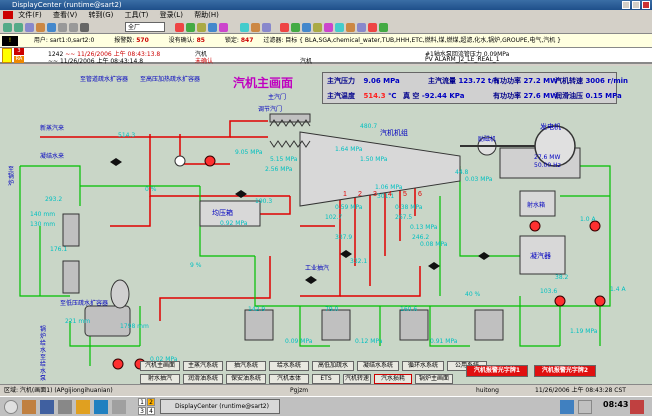 This screenshot has height=416, width=652. What do you see at coordinates (190, 27) in the screenshot?
I see `ack-icon` at bounding box center [190, 27].